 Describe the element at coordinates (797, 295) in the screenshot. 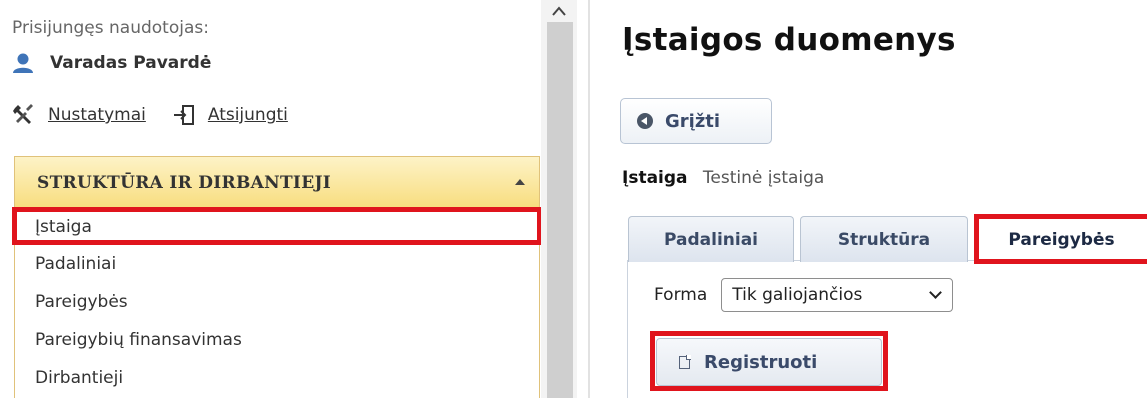

I see `forma-selected-value: Tik galiojančios` at that location.